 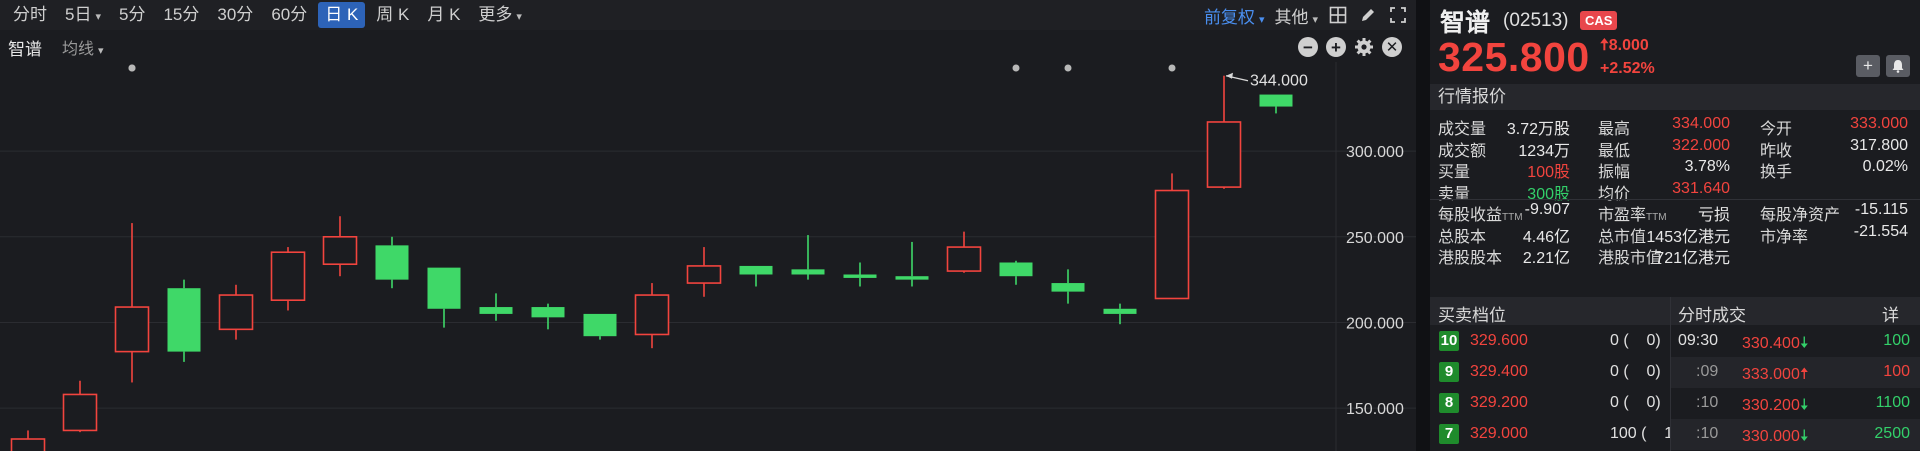 What do you see at coordinates (1707, 166) in the screenshot?
I see `quote-value: 3.78%` at bounding box center [1707, 166].